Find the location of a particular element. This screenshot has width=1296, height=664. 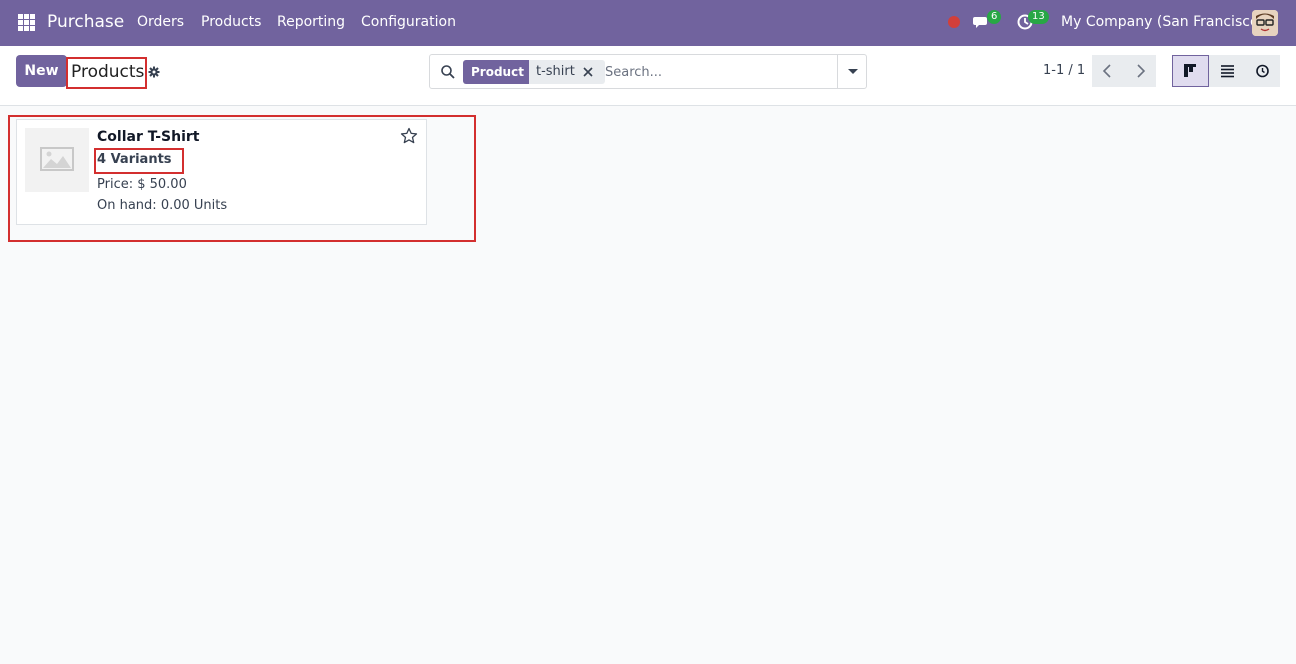

control-panel: New Products Product t-shirt 1-1 / 1 is located at coordinates (648, 76).